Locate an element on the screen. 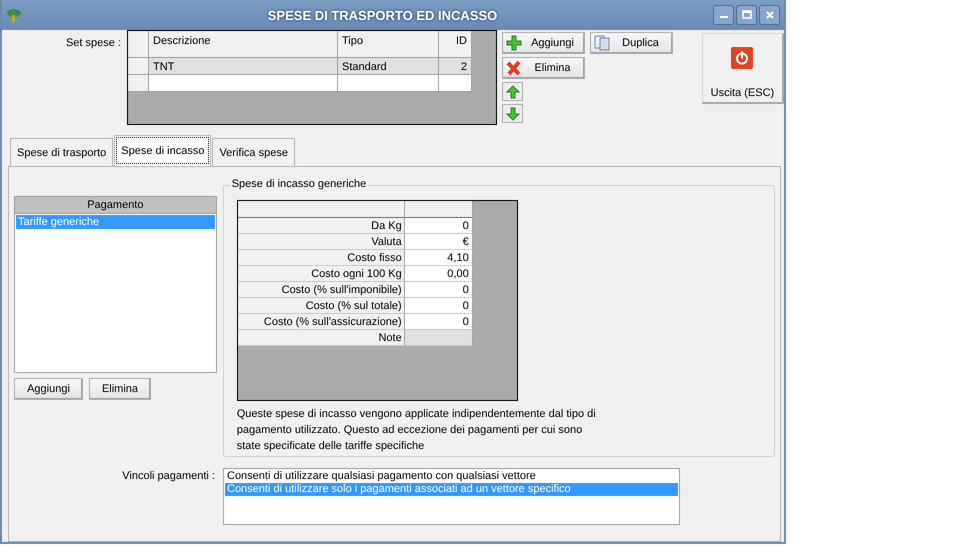 Image resolution: width=960 pixels, height=546 pixels. list-button: Elimina is located at coordinates (120, 389).